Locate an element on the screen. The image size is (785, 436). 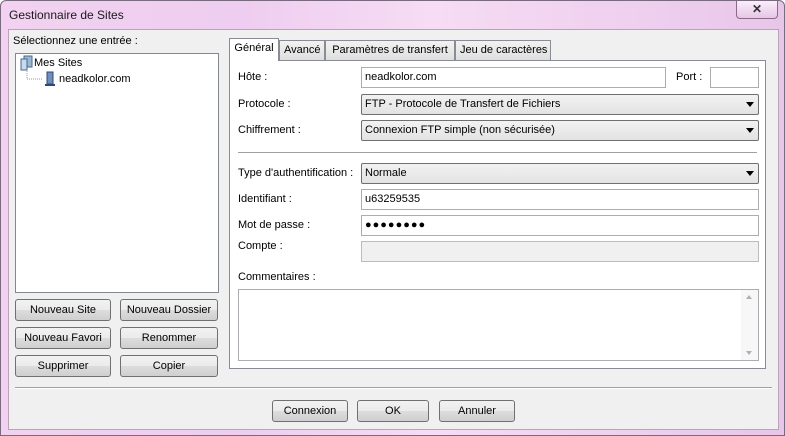
comments-label: Commentaires : is located at coordinates (277, 277).